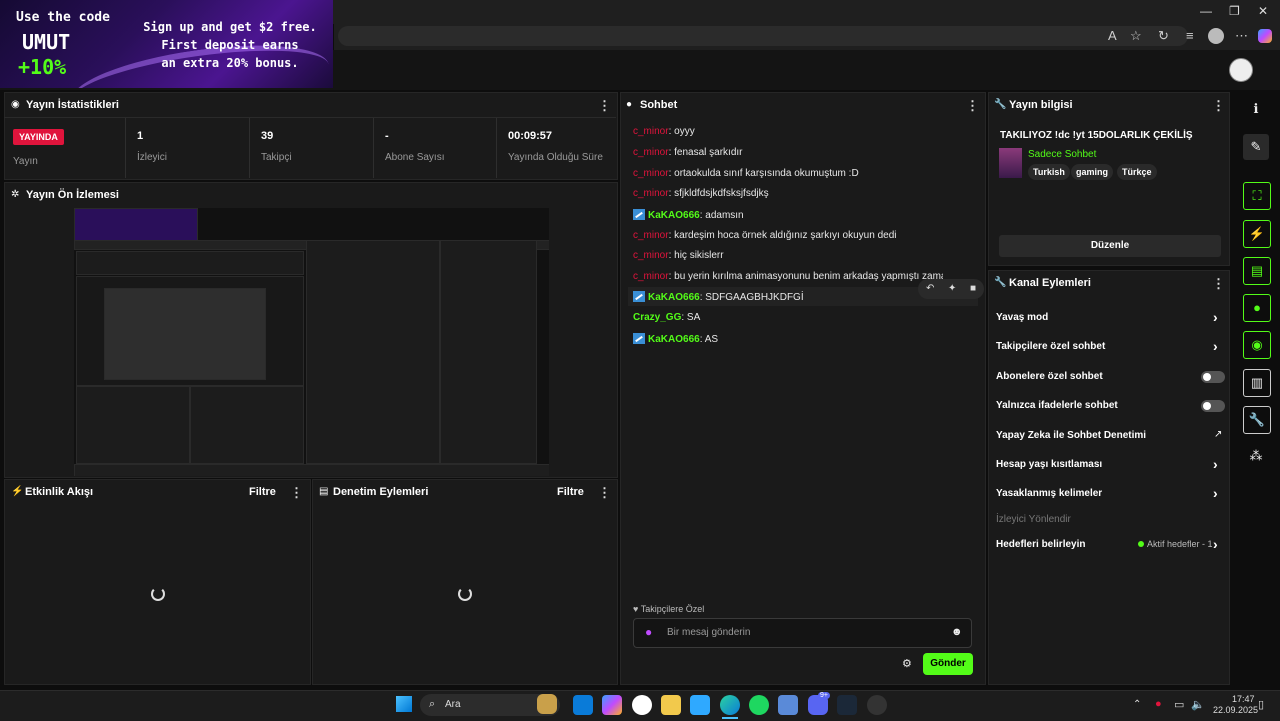 The height and width of the screenshot is (721, 1280). Describe the element at coordinates (1071, 435) in the screenshot. I see `ai-moderation-item: Yapay Zeka ile Sohbet Denetimi` at that location.